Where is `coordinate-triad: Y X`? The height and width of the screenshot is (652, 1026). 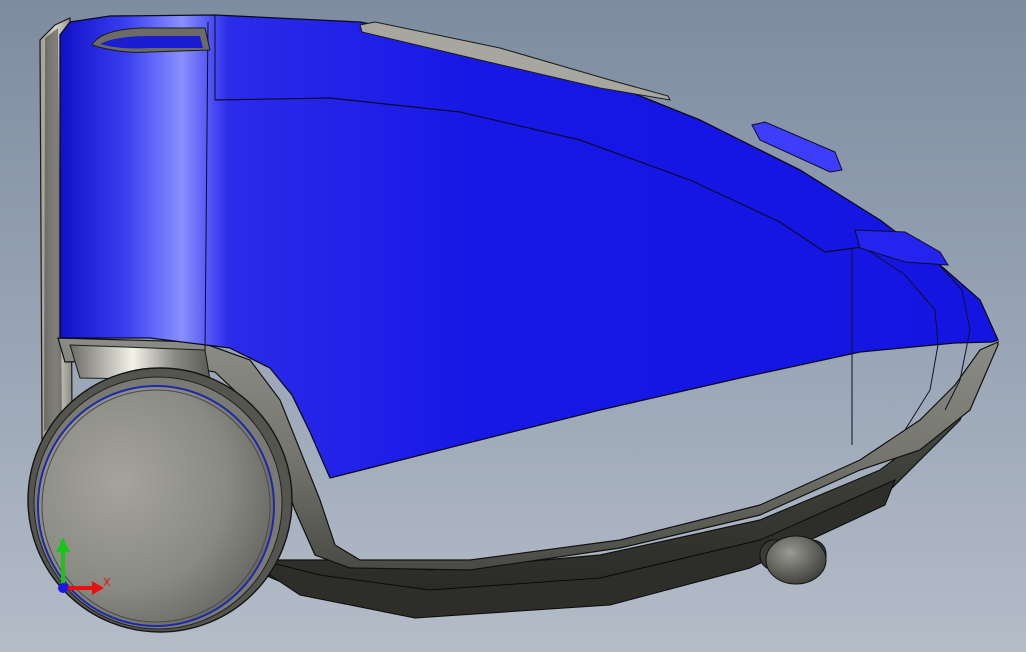
coordinate-triad: Y X is located at coordinates (83, 565).